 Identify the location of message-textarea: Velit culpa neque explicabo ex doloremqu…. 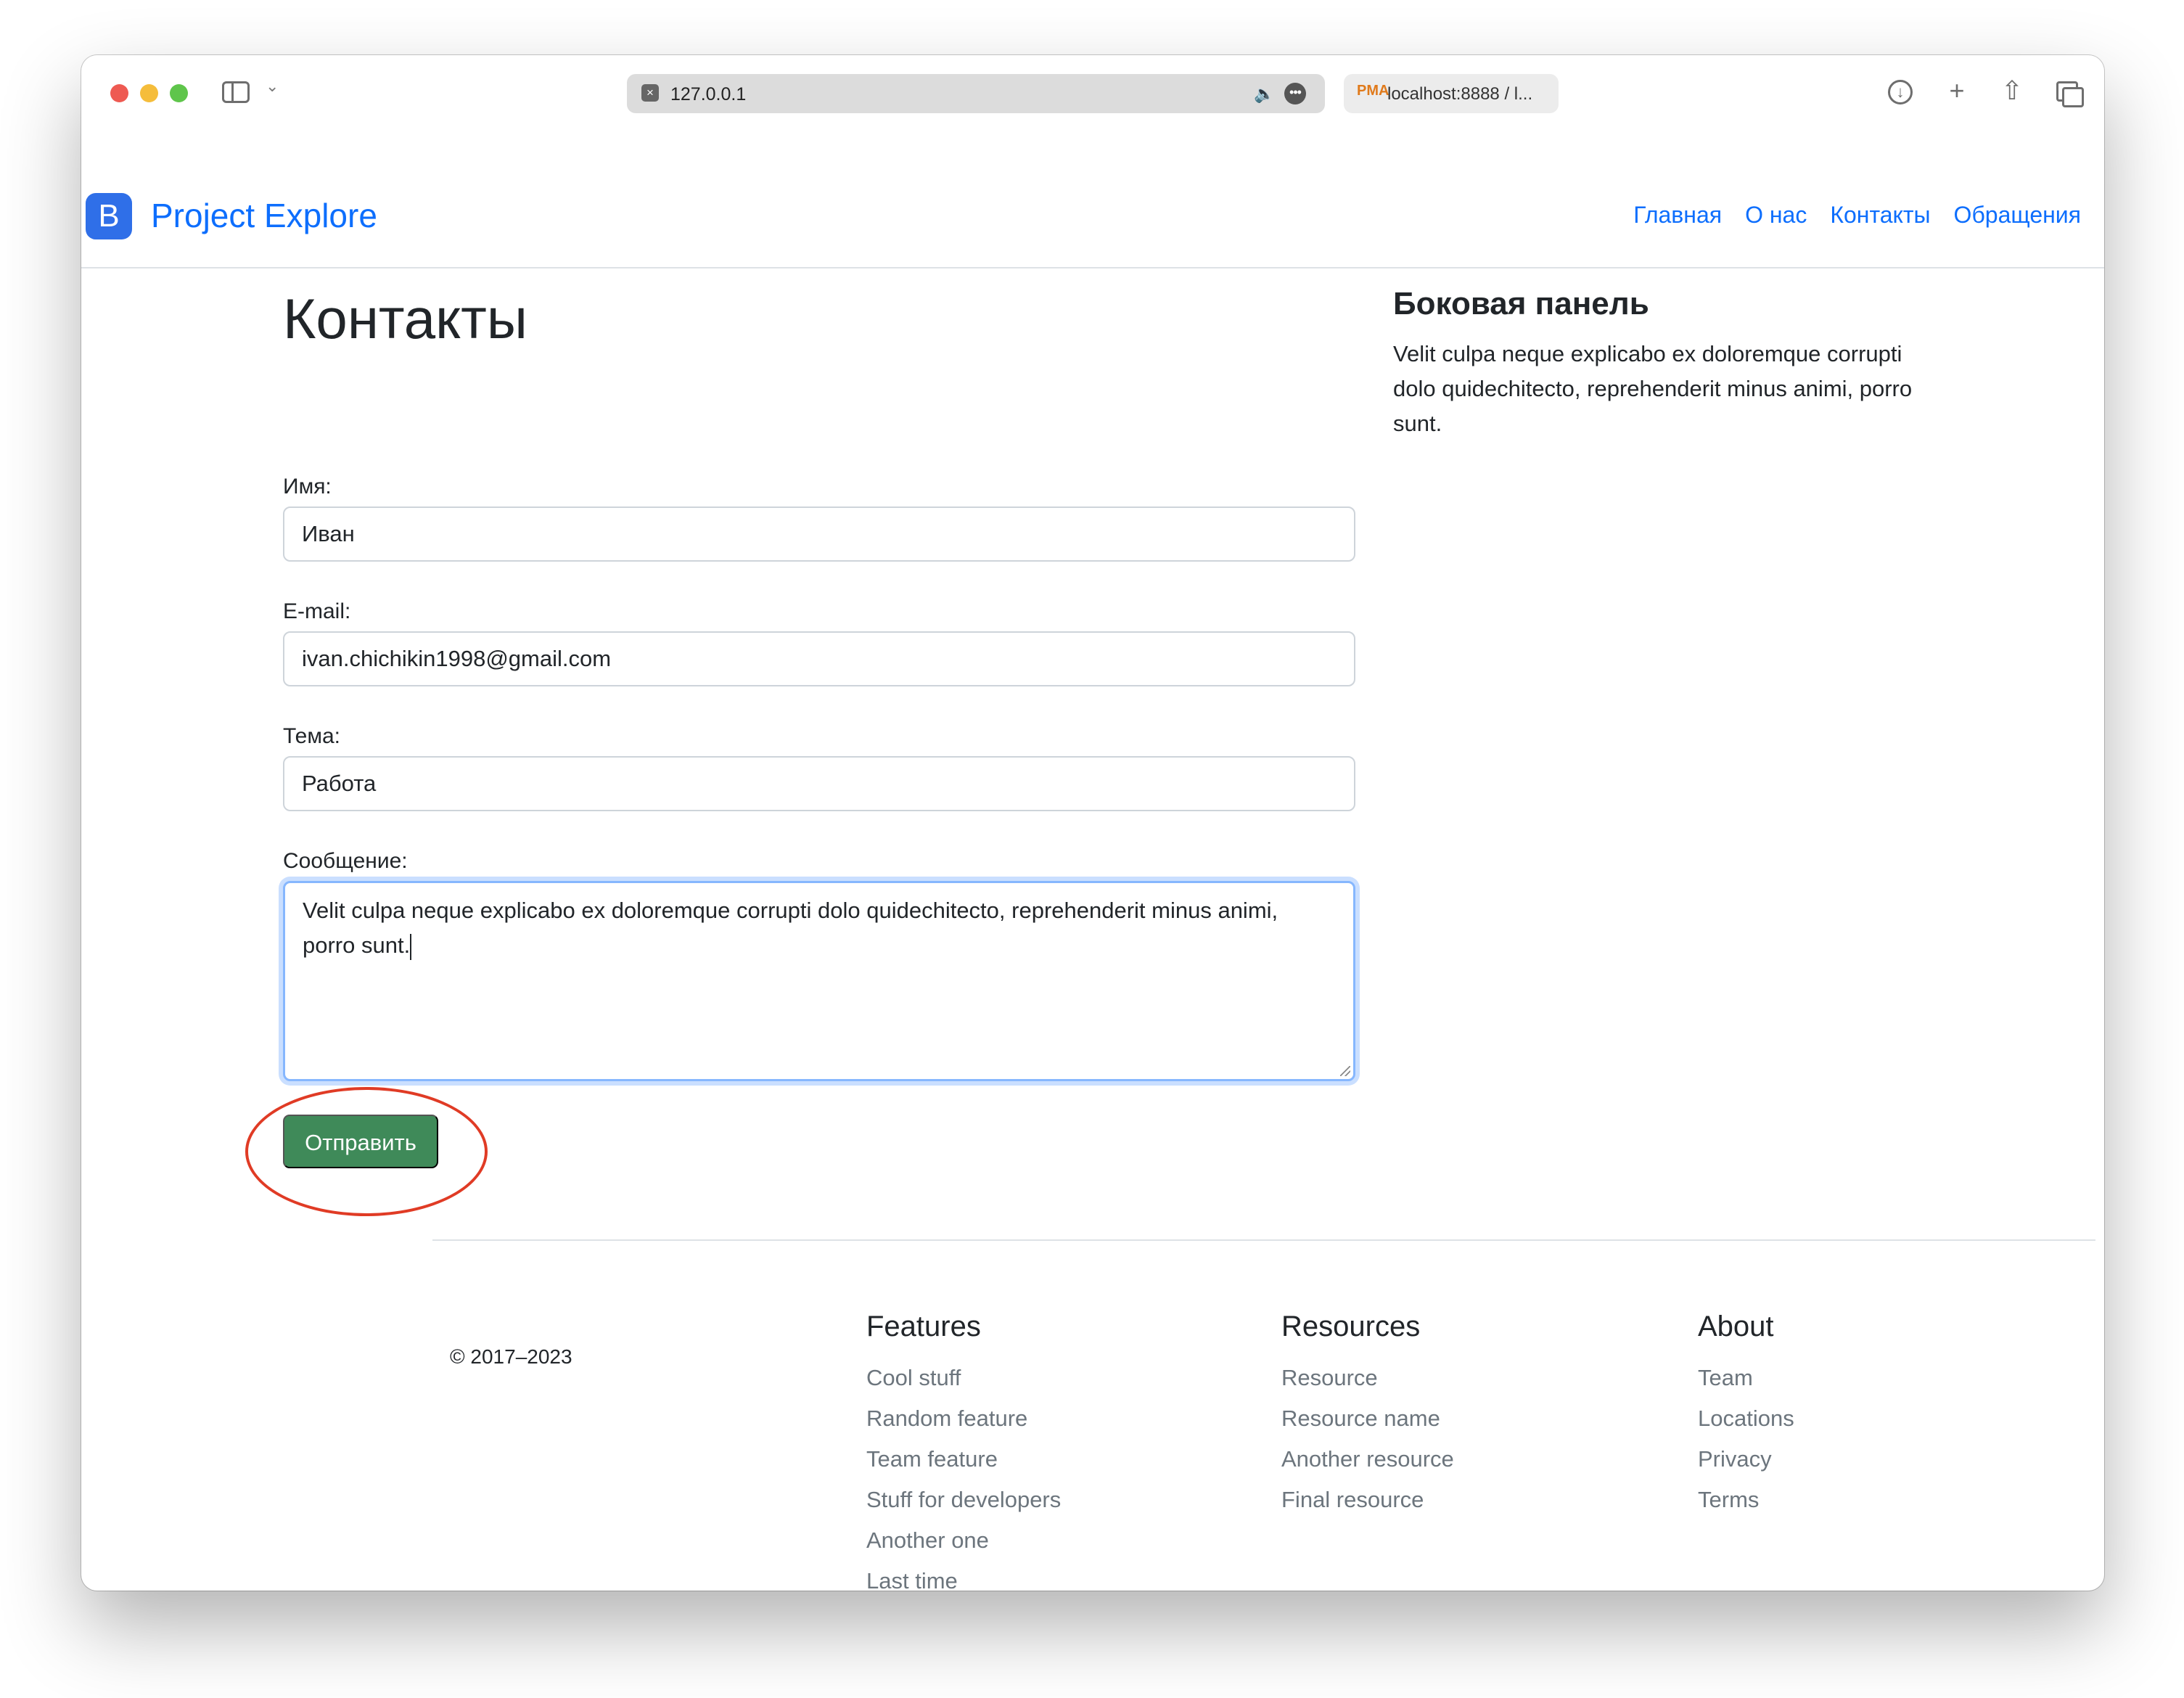
(819, 981).